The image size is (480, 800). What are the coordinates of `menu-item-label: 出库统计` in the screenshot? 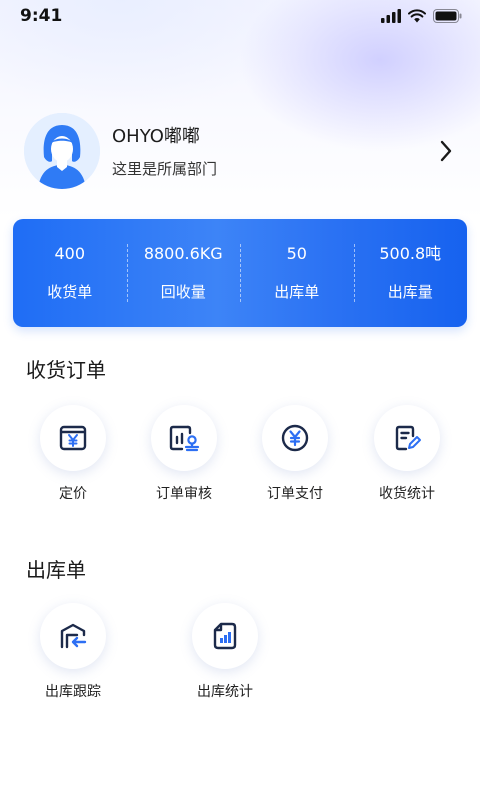 It's located at (225, 692).